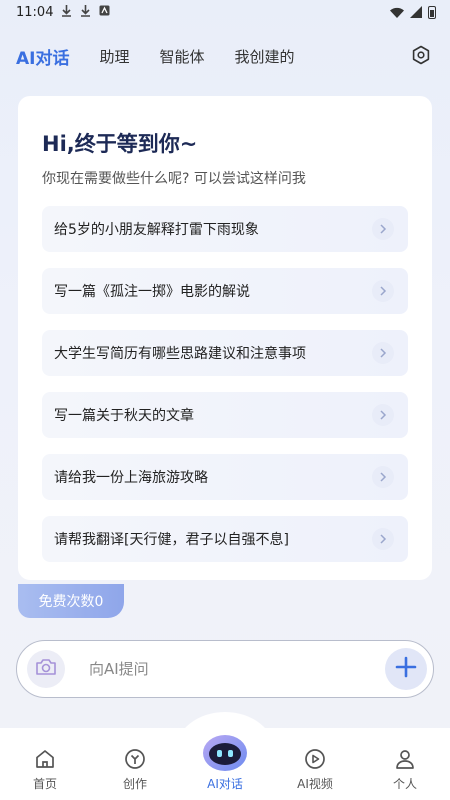 This screenshot has width=450, height=800. I want to click on bottom-nav: 首页 创作 AI对话 AI视频 个人, so click(225, 764).